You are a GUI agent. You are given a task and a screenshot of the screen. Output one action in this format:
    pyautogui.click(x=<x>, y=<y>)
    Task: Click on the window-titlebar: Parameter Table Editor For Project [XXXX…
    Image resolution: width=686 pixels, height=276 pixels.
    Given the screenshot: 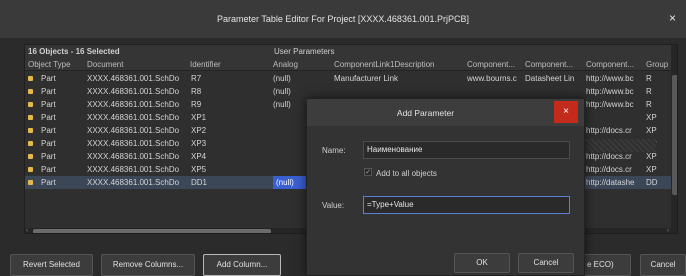 What is the action you would take?
    pyautogui.click(x=343, y=19)
    